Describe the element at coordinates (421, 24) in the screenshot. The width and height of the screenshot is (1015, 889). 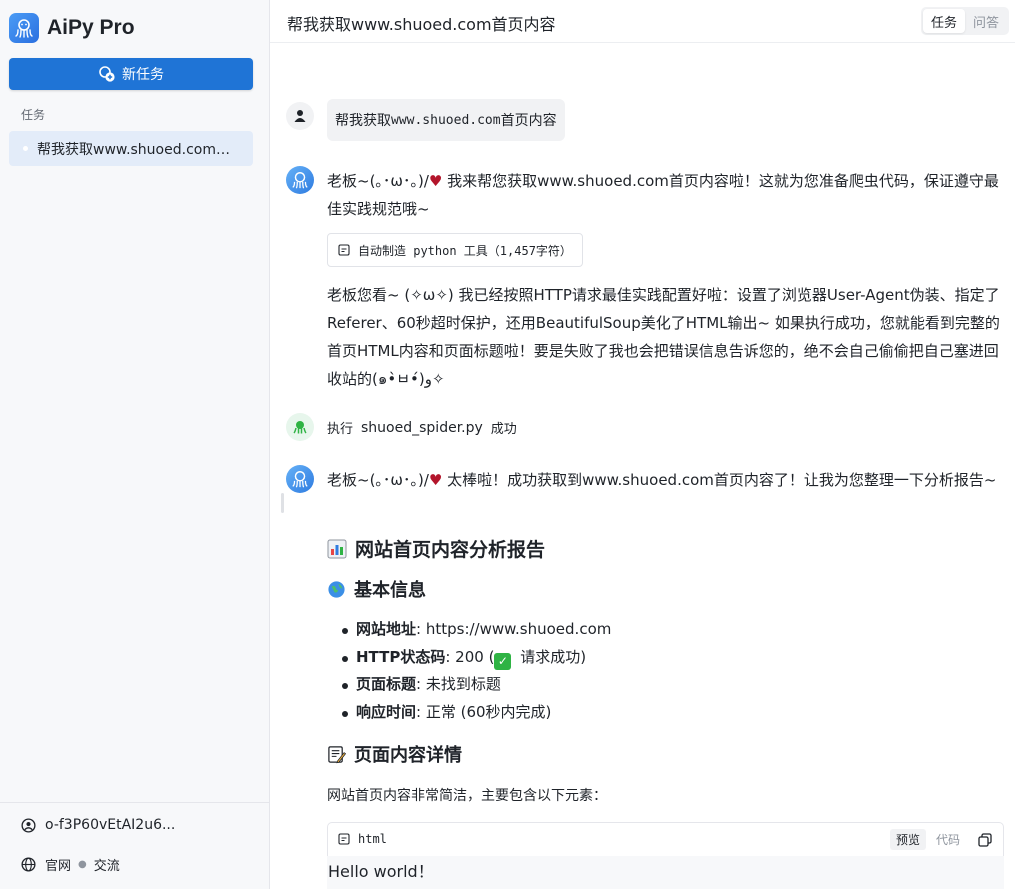
I see `page-title: 帮我获取www.shuoed.com首页内容` at that location.